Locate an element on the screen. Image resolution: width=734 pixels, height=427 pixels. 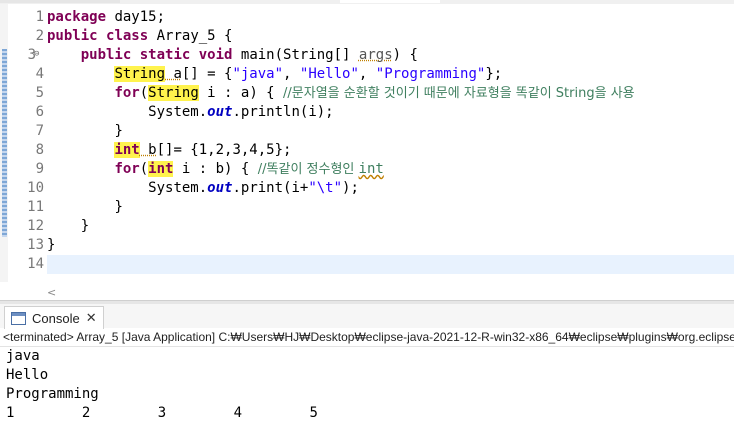
console-tab-label: Console is located at coordinates (56, 318).